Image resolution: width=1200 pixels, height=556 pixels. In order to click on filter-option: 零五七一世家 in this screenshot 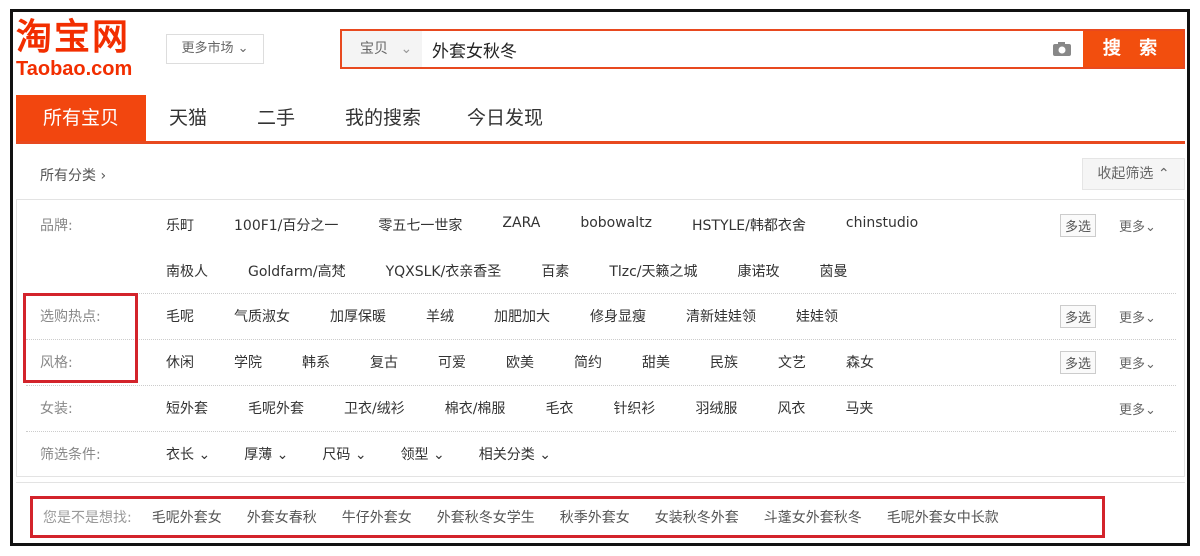, I will do `click(420, 225)`.